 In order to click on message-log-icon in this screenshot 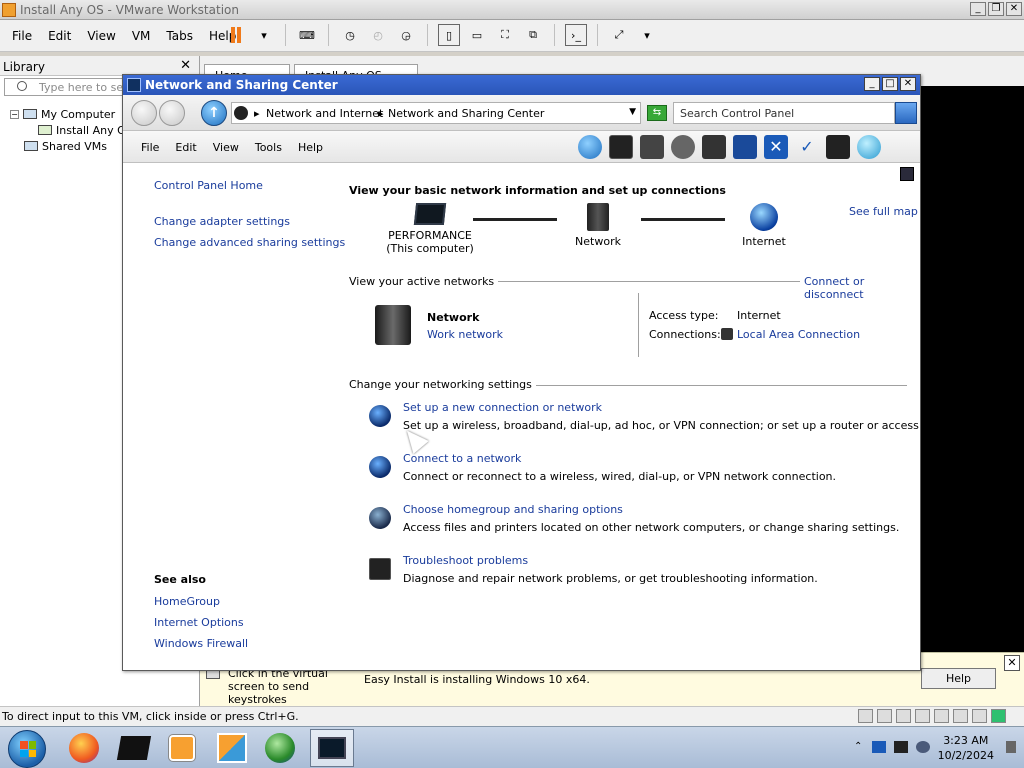, I will do `click(998, 716)`.